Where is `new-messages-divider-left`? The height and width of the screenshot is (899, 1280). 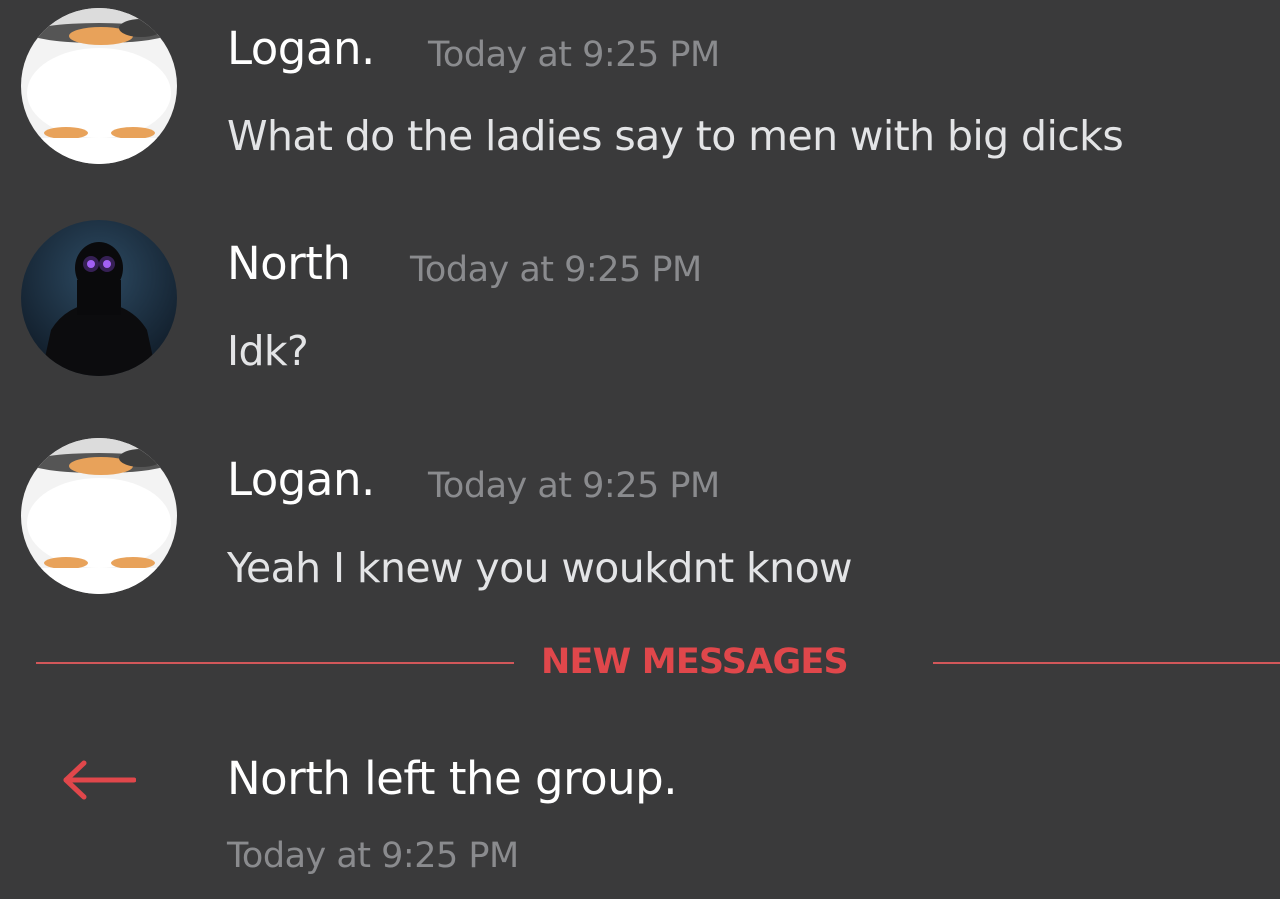 new-messages-divider-left is located at coordinates (275, 663).